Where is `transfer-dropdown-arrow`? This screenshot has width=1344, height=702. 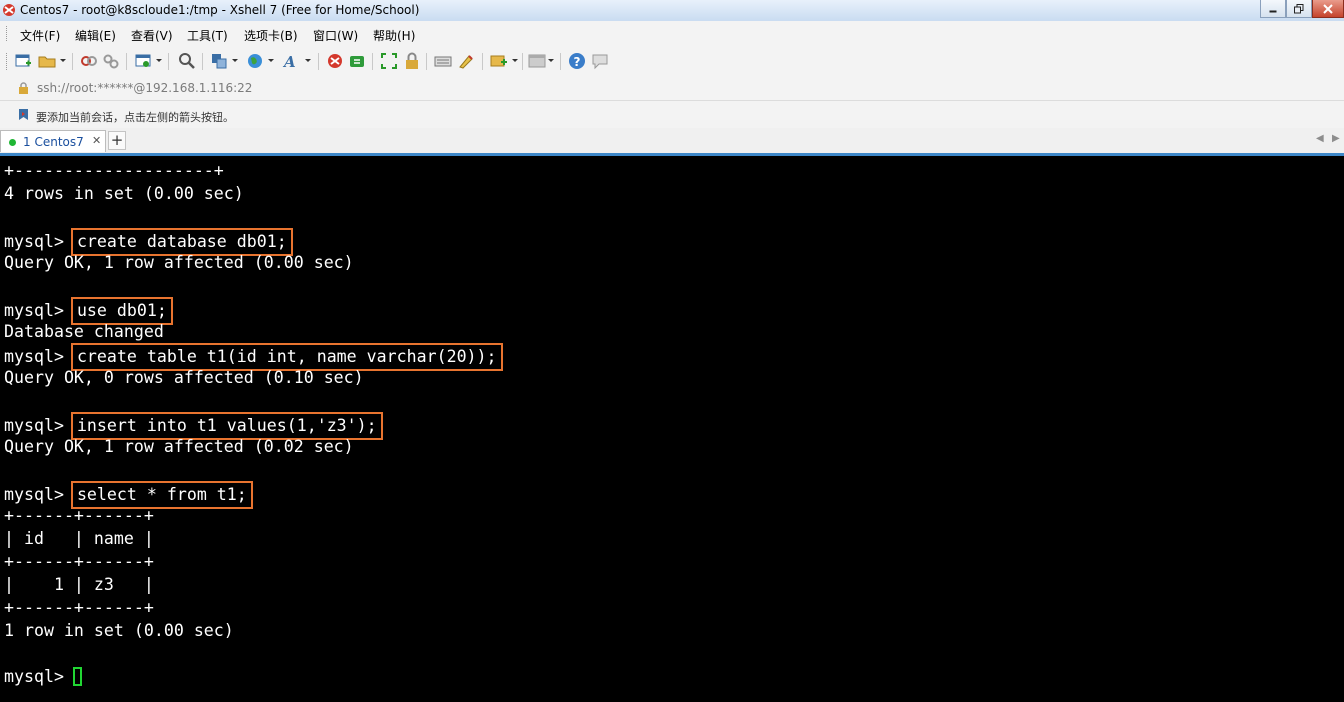 transfer-dropdown-arrow is located at coordinates (235, 60).